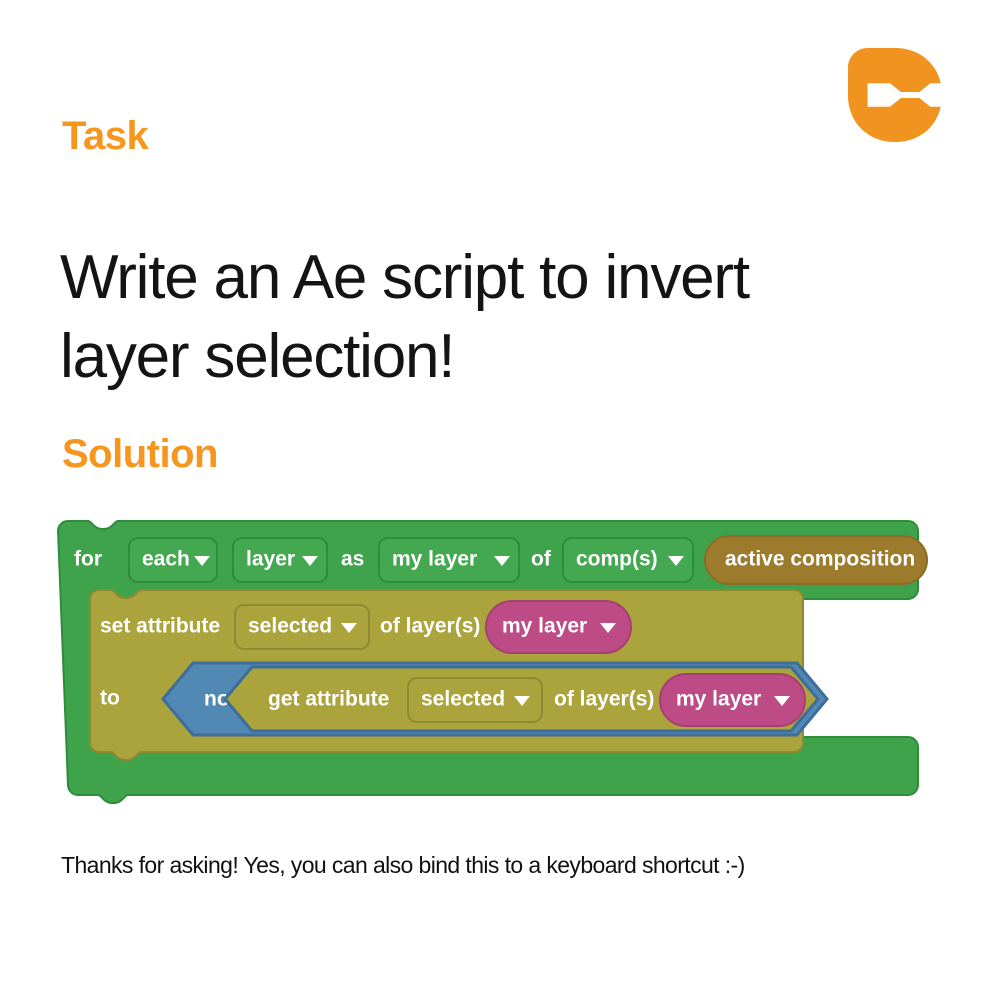 Image resolution: width=999 pixels, height=999 pixels. I want to click on get-attribute-pill-my-layer: my layer, so click(732, 700).